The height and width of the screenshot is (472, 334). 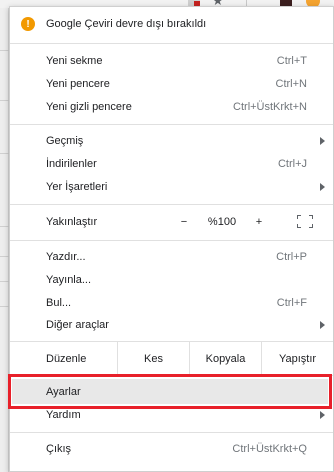 What do you see at coordinates (171, 256) in the screenshot?
I see `menu-item-print: Yazdır... Ctrl+P` at bounding box center [171, 256].